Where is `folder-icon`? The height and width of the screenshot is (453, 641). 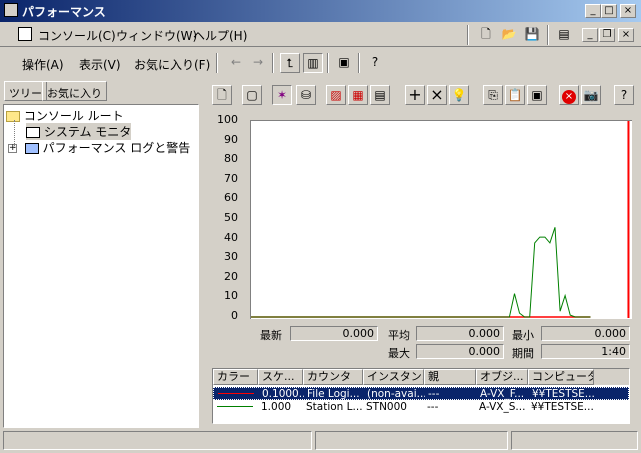 folder-icon is located at coordinates (13, 116).